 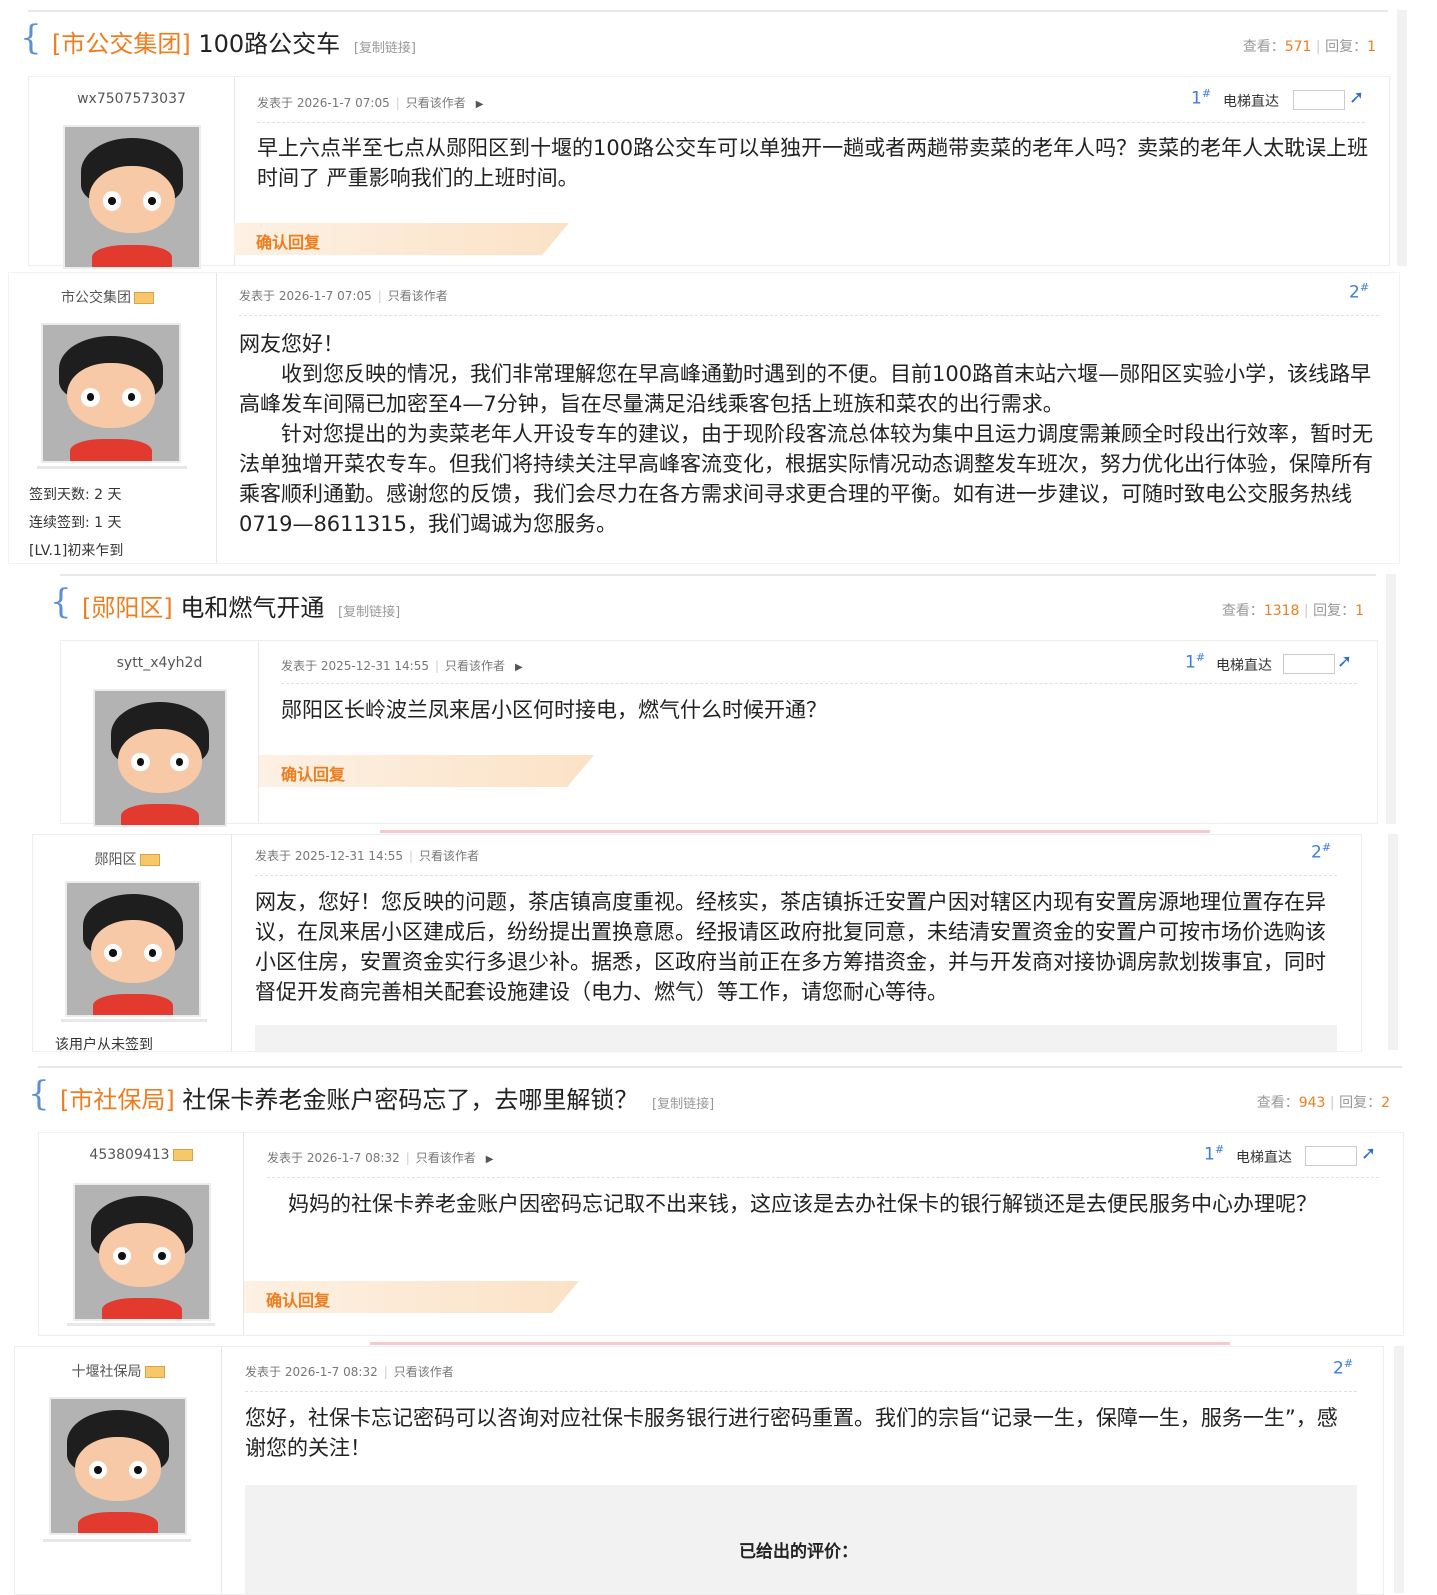 I want to click on thread-stats: 查看：571 | 回复：1, so click(x=1309, y=47).